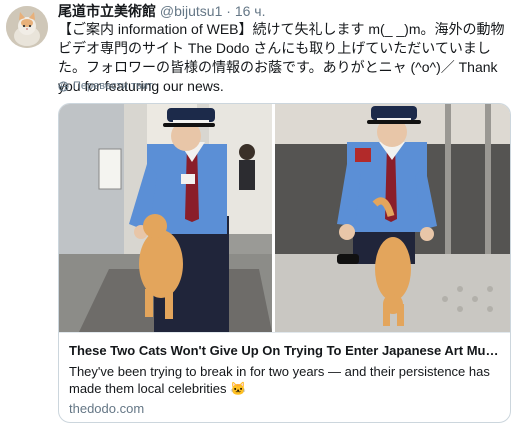 Image resolution: width=515 pixels, height=425 pixels. What do you see at coordinates (63, 86) in the screenshot?
I see `globe-icon` at bounding box center [63, 86].